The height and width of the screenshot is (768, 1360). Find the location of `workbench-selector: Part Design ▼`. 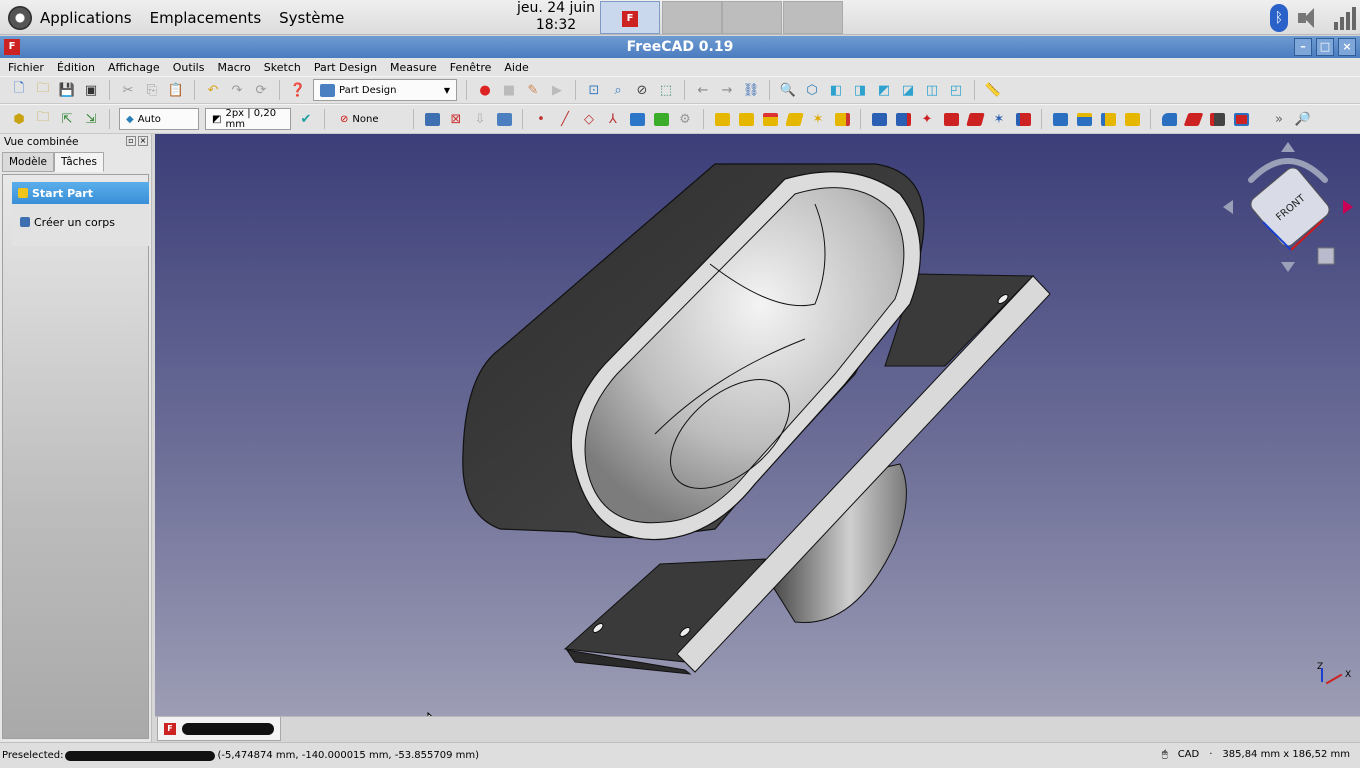

workbench-selector: Part Design ▼ is located at coordinates (385, 90).